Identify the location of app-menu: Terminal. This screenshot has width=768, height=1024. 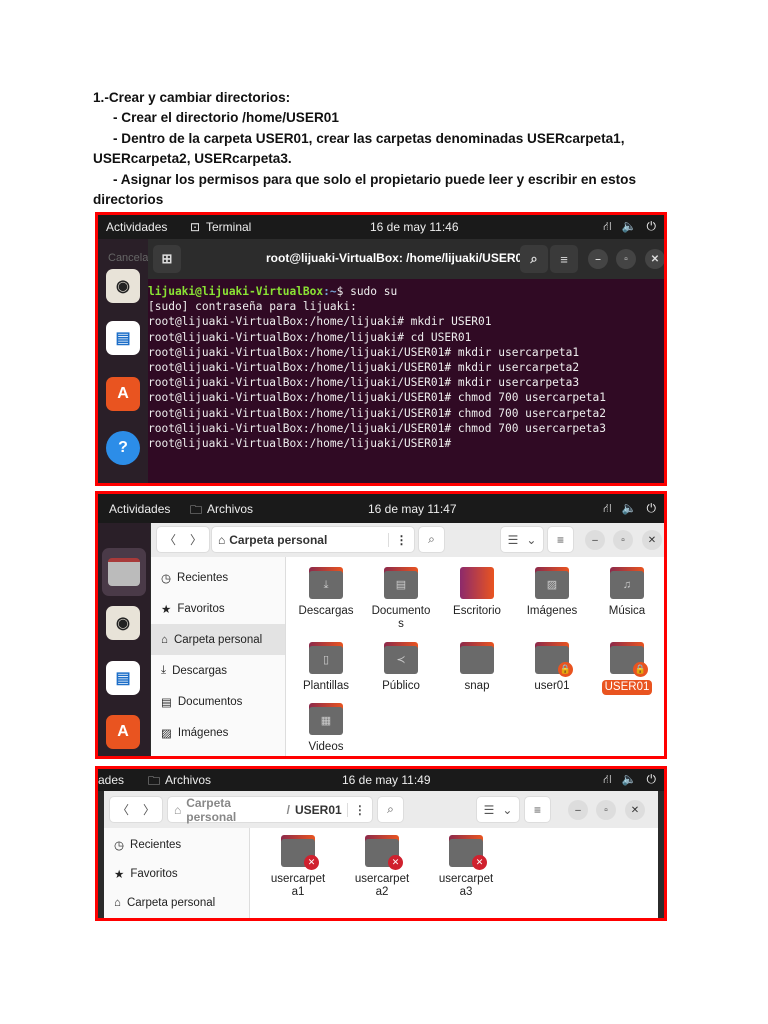
(228, 227).